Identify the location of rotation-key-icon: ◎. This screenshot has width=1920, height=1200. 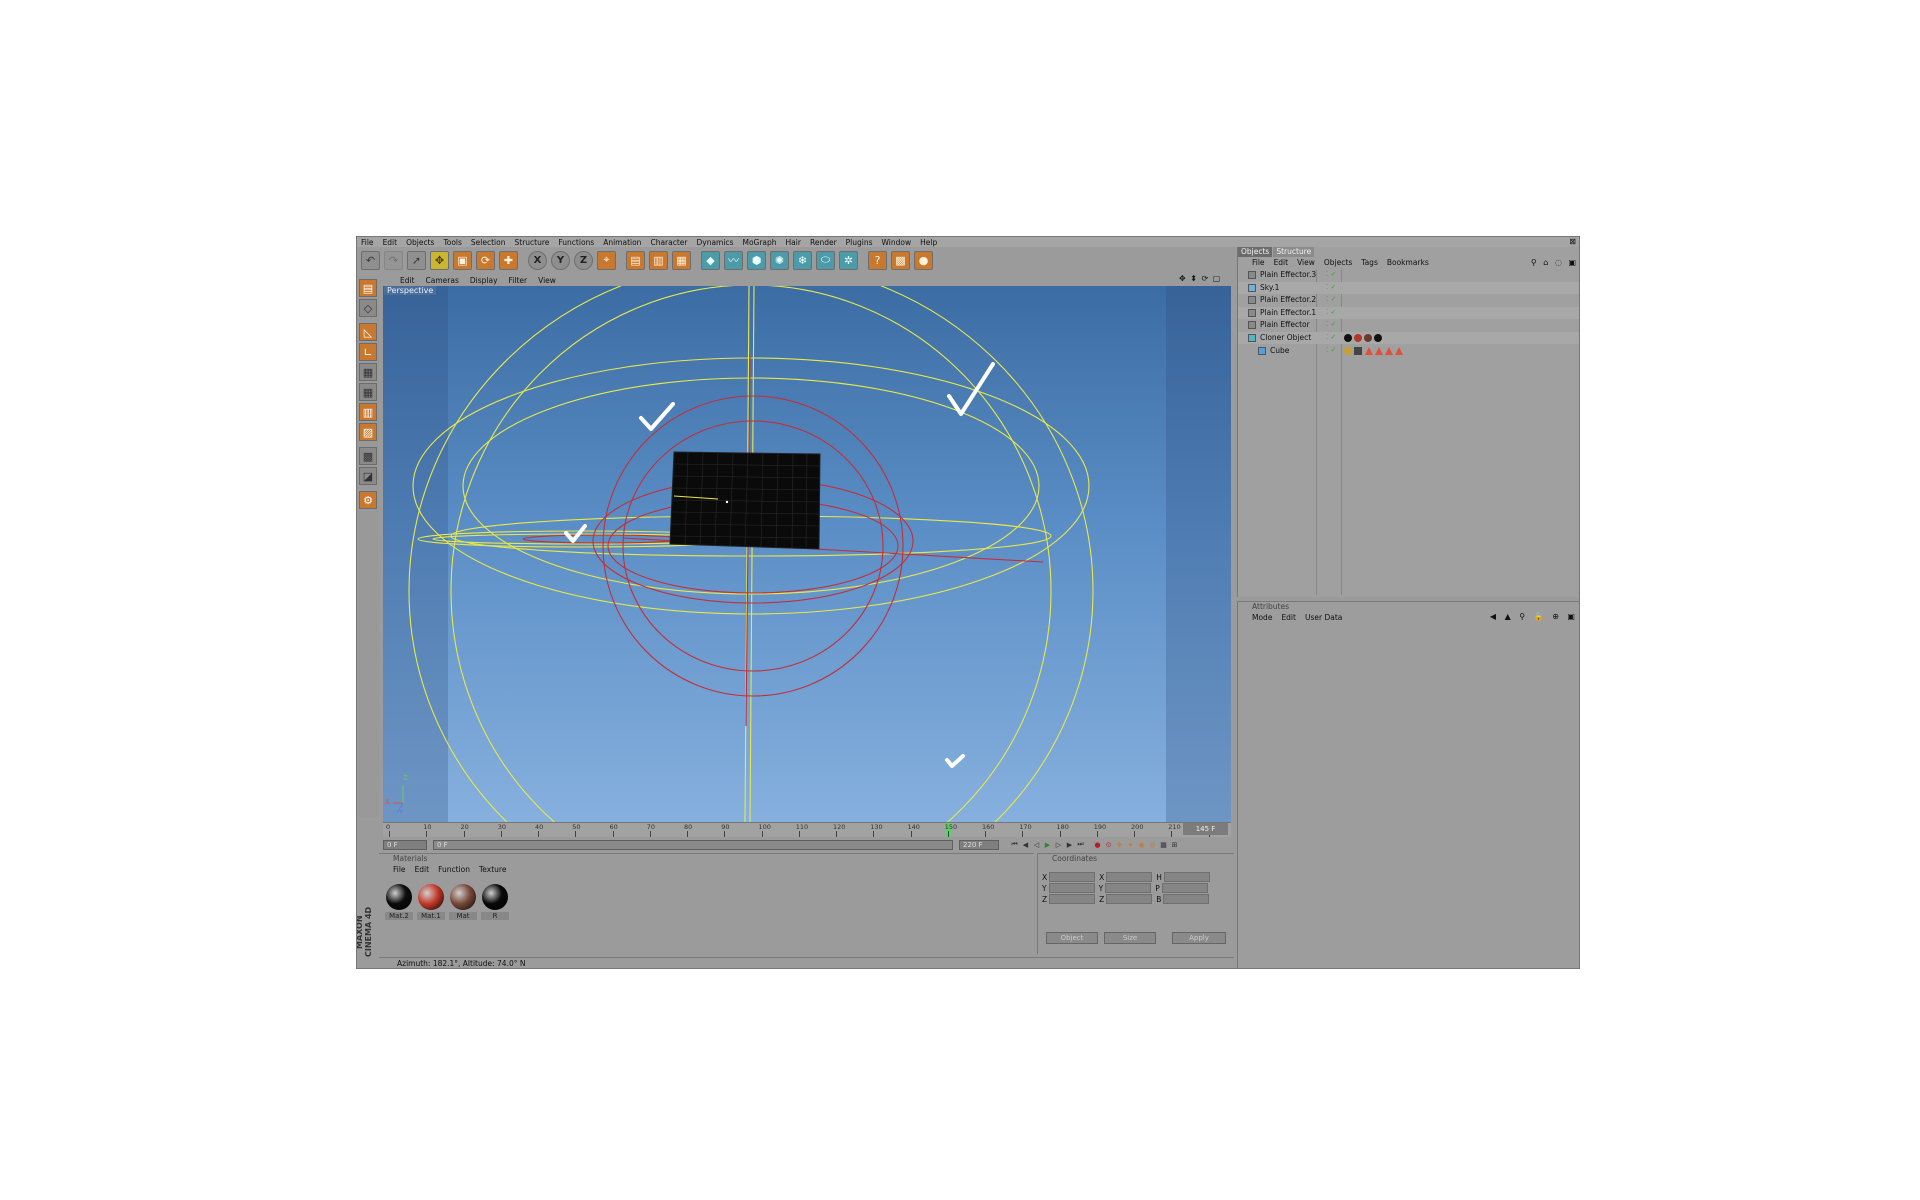
(1152, 844).